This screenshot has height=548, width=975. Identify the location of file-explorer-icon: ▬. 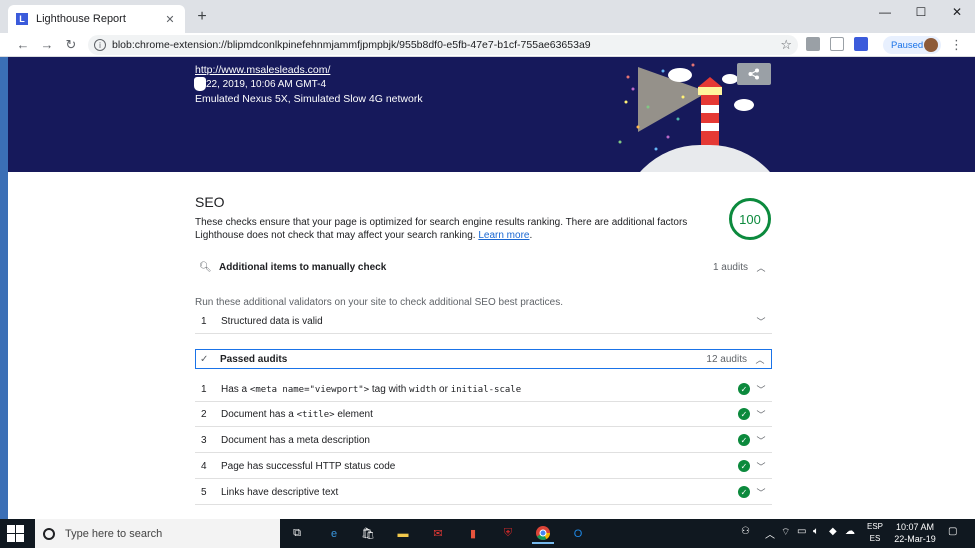
(403, 533).